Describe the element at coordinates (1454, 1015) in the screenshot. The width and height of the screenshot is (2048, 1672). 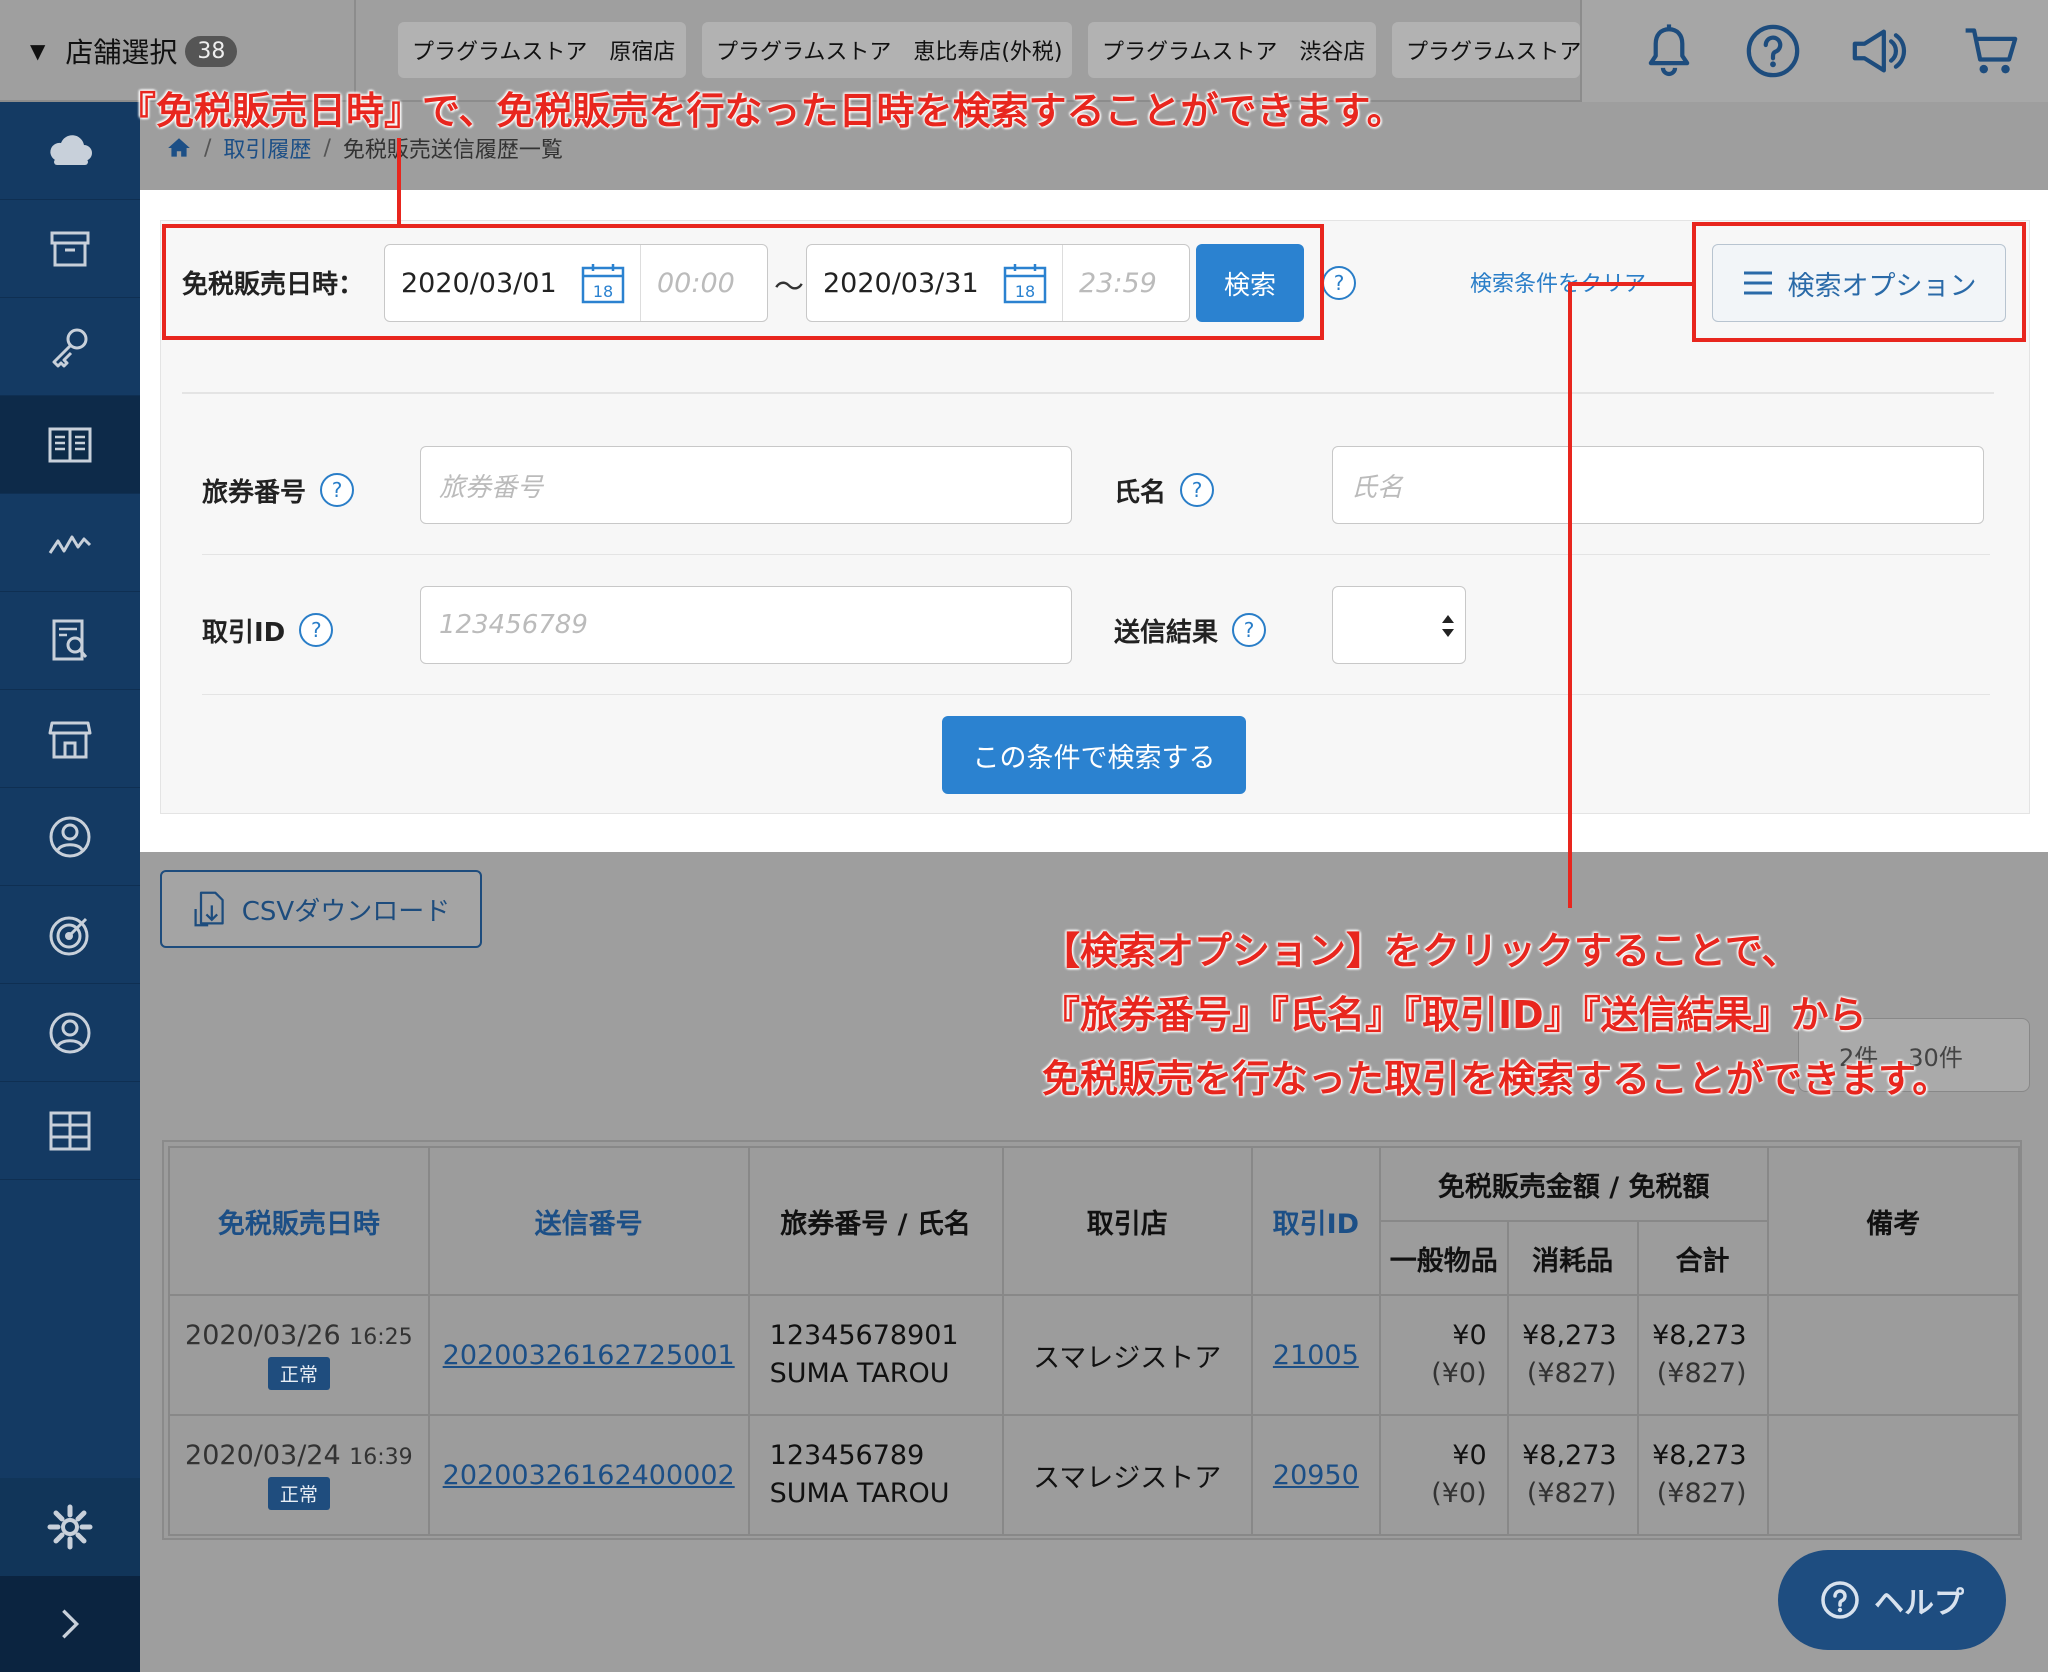
I see `annotation-right-line2: 『旅券番号』『氏名』『取引ID』『送信結果』から` at that location.